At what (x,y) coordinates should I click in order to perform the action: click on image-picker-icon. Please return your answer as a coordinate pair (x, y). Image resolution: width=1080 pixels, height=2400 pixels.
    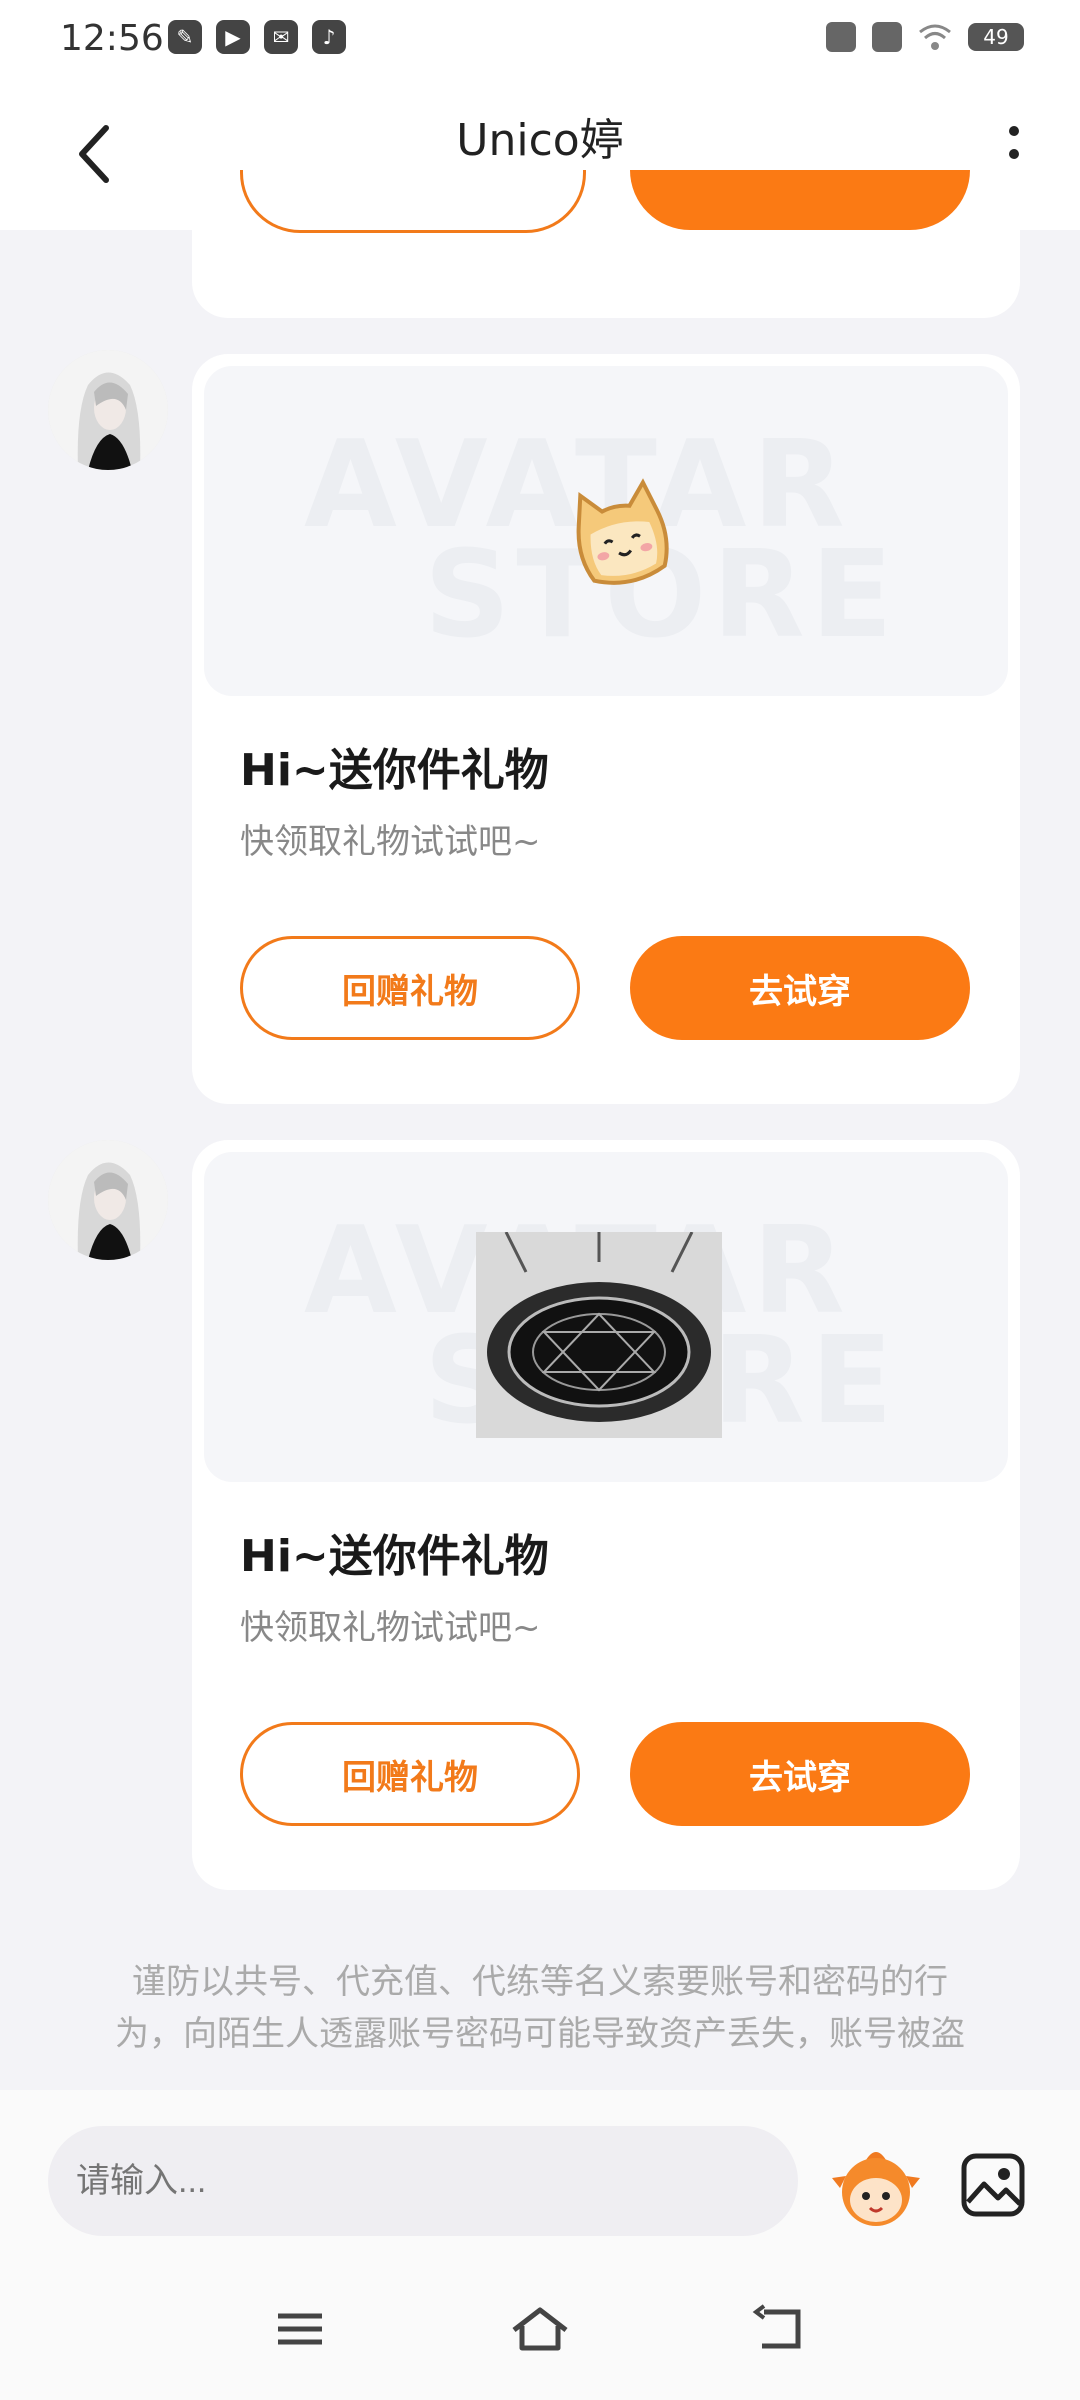
    Looking at the image, I should click on (993, 2185).